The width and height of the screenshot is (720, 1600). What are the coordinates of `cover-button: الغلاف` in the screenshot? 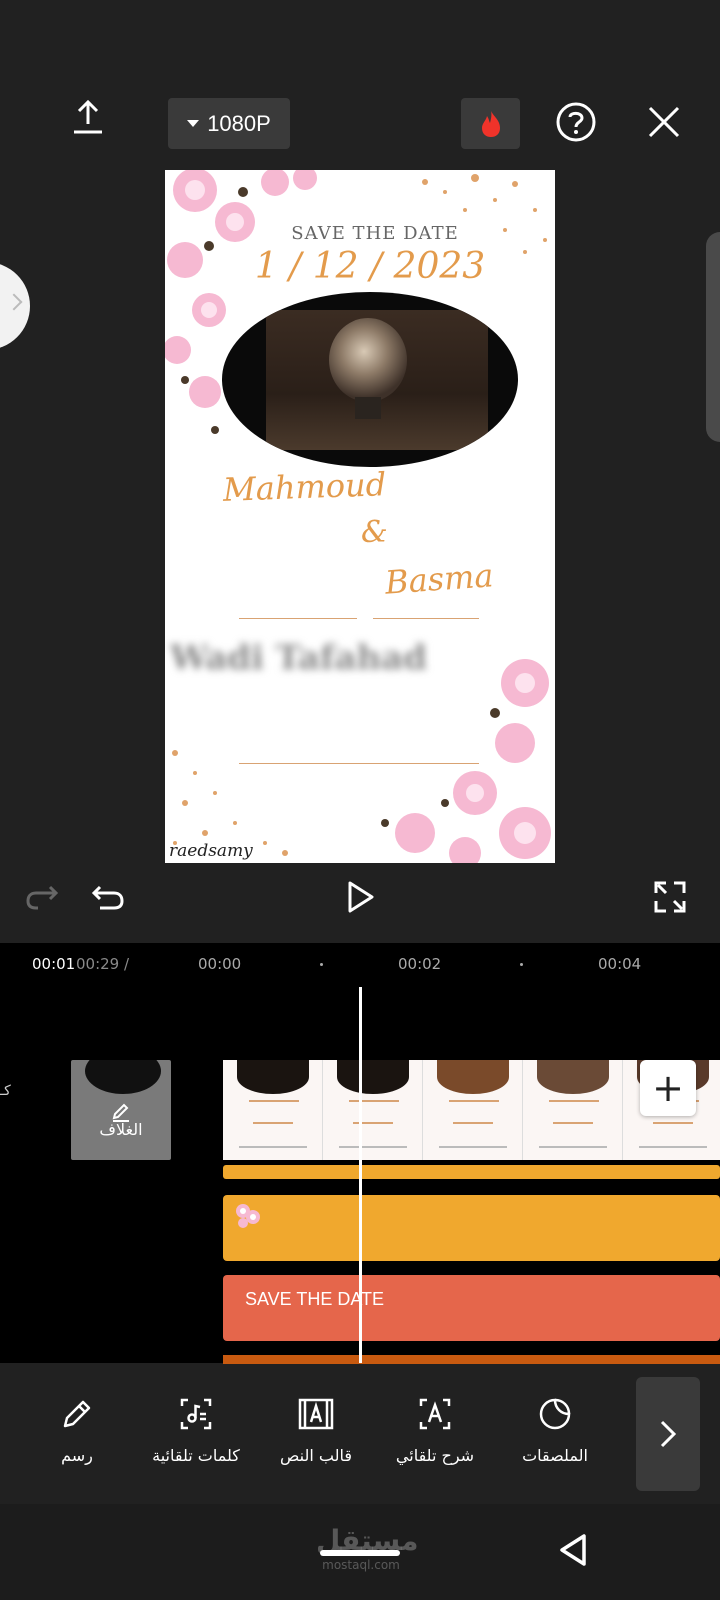 It's located at (121, 1110).